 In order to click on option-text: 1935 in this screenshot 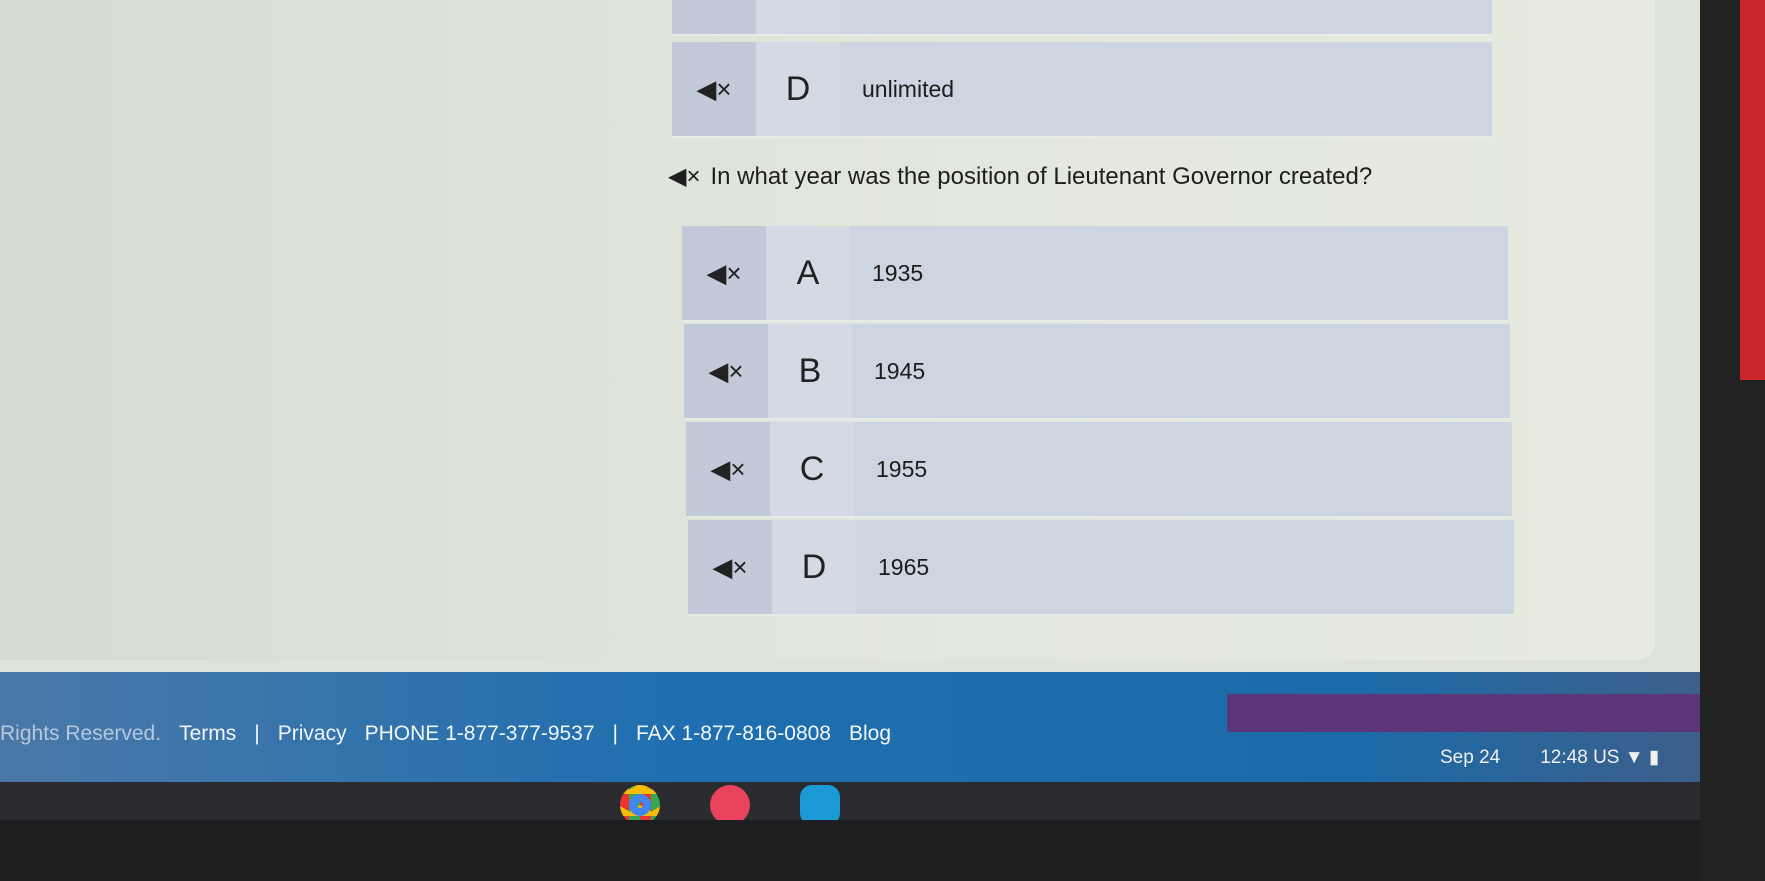, I will do `click(1179, 273)`.